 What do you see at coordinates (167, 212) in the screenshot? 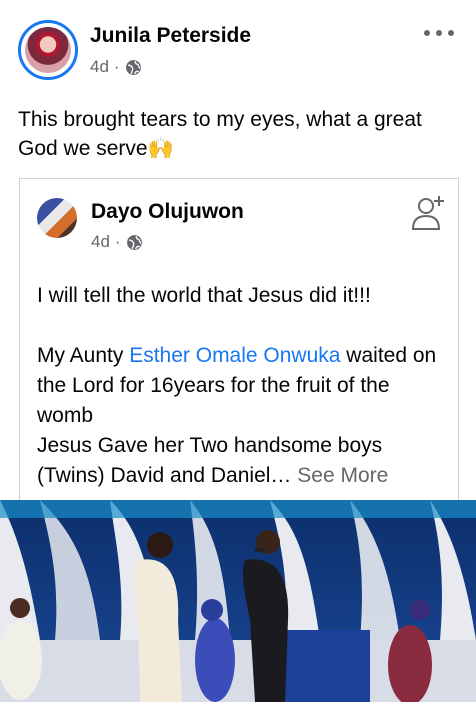
I see `shared-author-name: Dayo Olujuwon` at bounding box center [167, 212].